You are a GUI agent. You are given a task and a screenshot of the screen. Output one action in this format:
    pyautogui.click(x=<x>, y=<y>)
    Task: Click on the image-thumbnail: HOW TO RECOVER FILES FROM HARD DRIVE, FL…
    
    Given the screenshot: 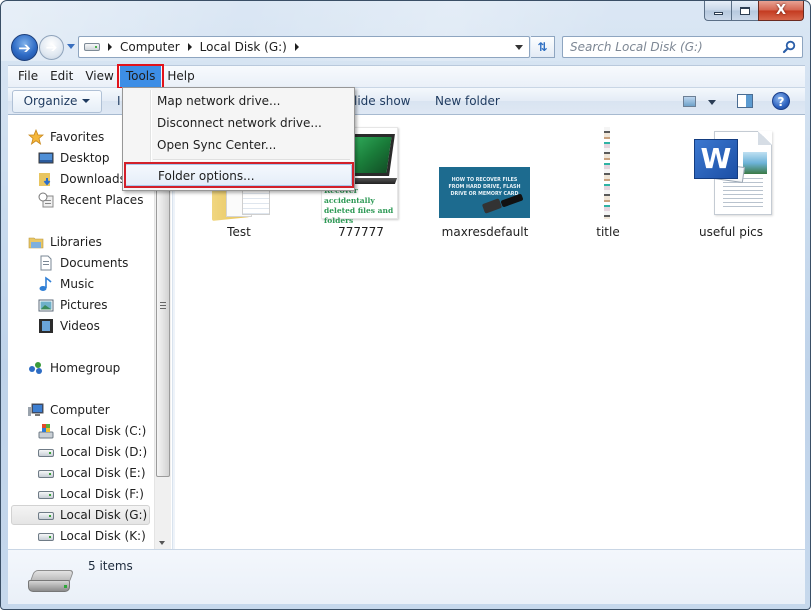 What is the action you would take?
    pyautogui.click(x=484, y=192)
    